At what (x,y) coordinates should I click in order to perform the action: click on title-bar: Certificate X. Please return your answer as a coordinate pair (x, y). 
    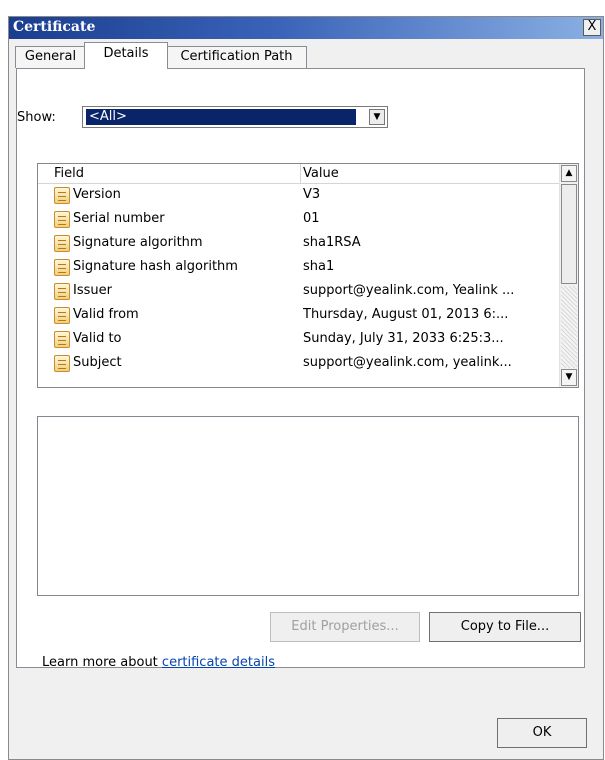
    Looking at the image, I should click on (306, 28).